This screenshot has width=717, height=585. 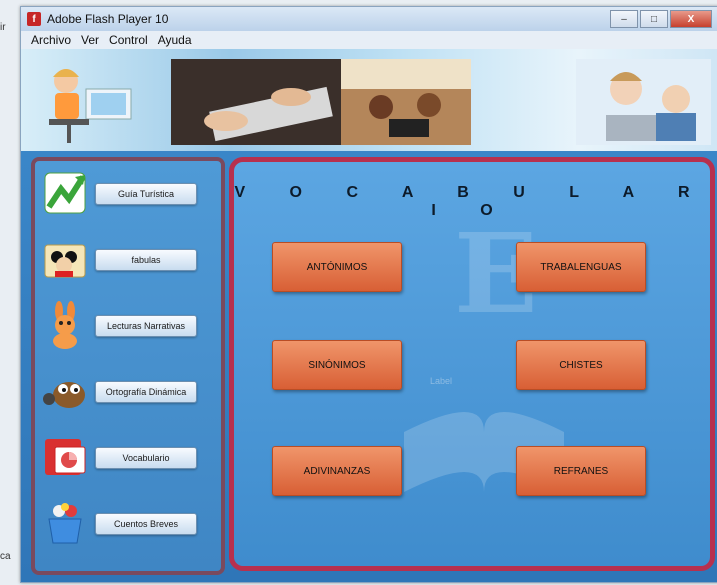 I want to click on menu-ver: Ver, so click(x=90, y=40).